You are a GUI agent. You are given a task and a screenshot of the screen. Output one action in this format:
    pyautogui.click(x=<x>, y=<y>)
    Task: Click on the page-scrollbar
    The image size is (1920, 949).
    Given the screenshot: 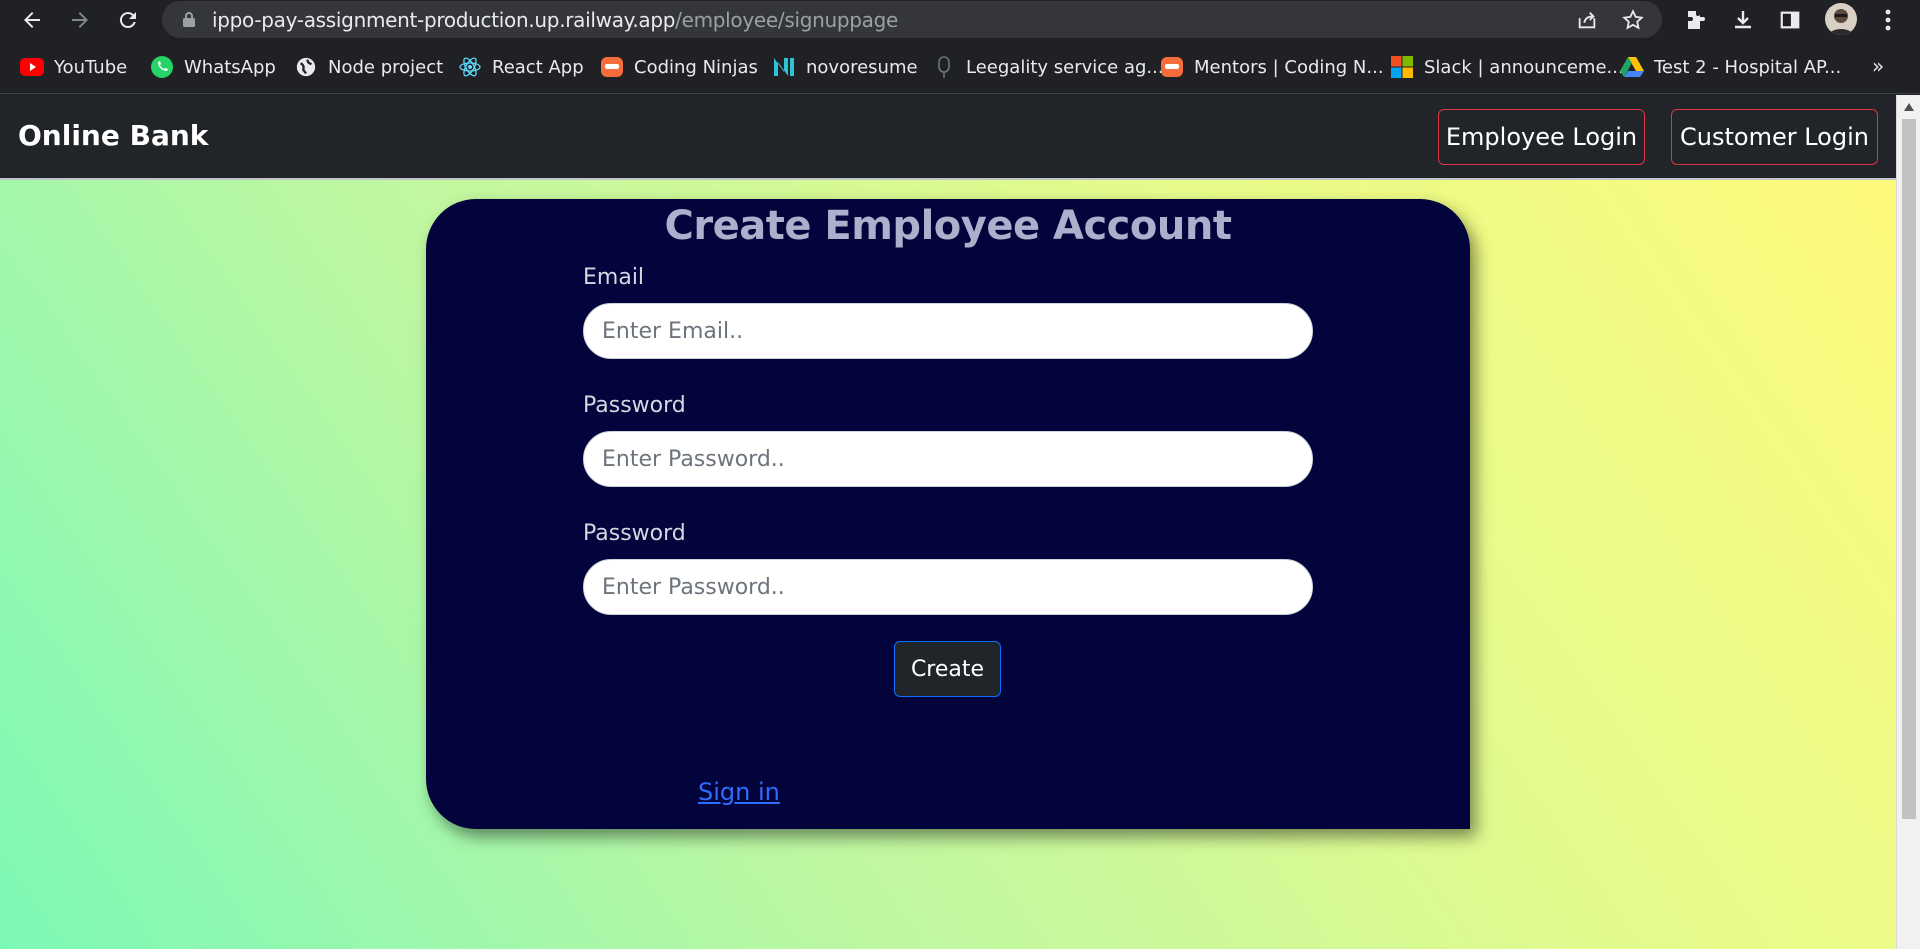 What is the action you would take?
    pyautogui.click(x=1908, y=522)
    